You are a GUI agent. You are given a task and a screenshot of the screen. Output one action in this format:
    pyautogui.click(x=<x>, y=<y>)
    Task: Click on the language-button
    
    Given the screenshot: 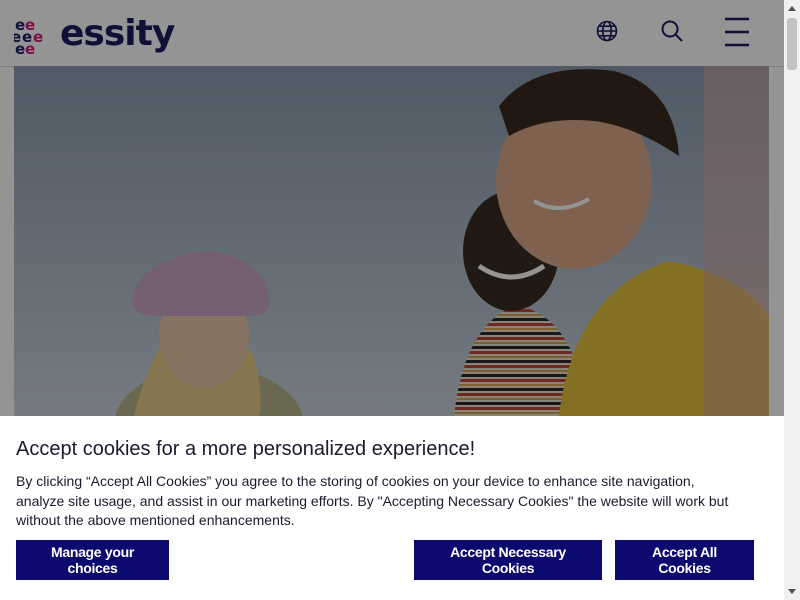 What is the action you would take?
    pyautogui.click(x=607, y=31)
    